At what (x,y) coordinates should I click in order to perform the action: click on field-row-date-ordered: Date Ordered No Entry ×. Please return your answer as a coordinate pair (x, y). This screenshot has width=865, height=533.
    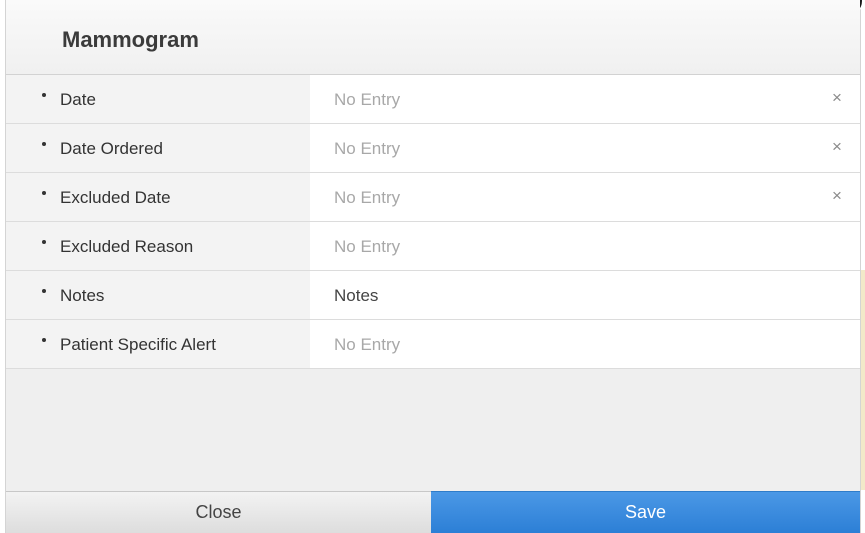
    Looking at the image, I should click on (433, 148).